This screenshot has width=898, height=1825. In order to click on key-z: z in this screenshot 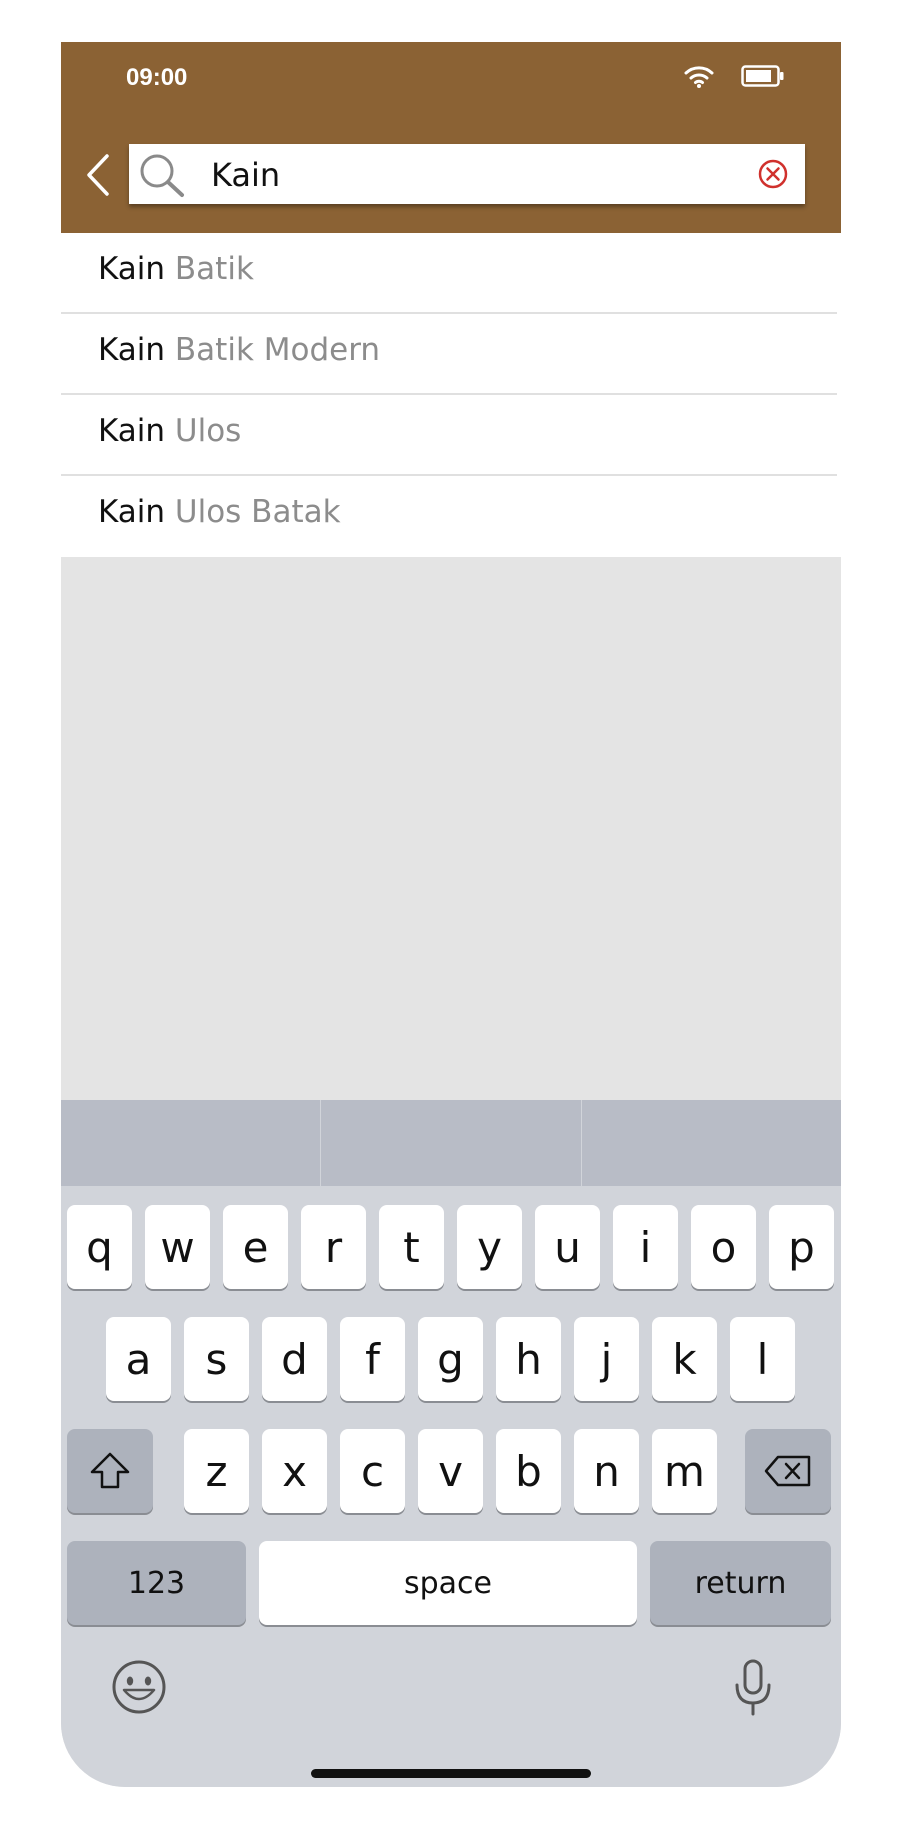, I will do `click(216, 1471)`.